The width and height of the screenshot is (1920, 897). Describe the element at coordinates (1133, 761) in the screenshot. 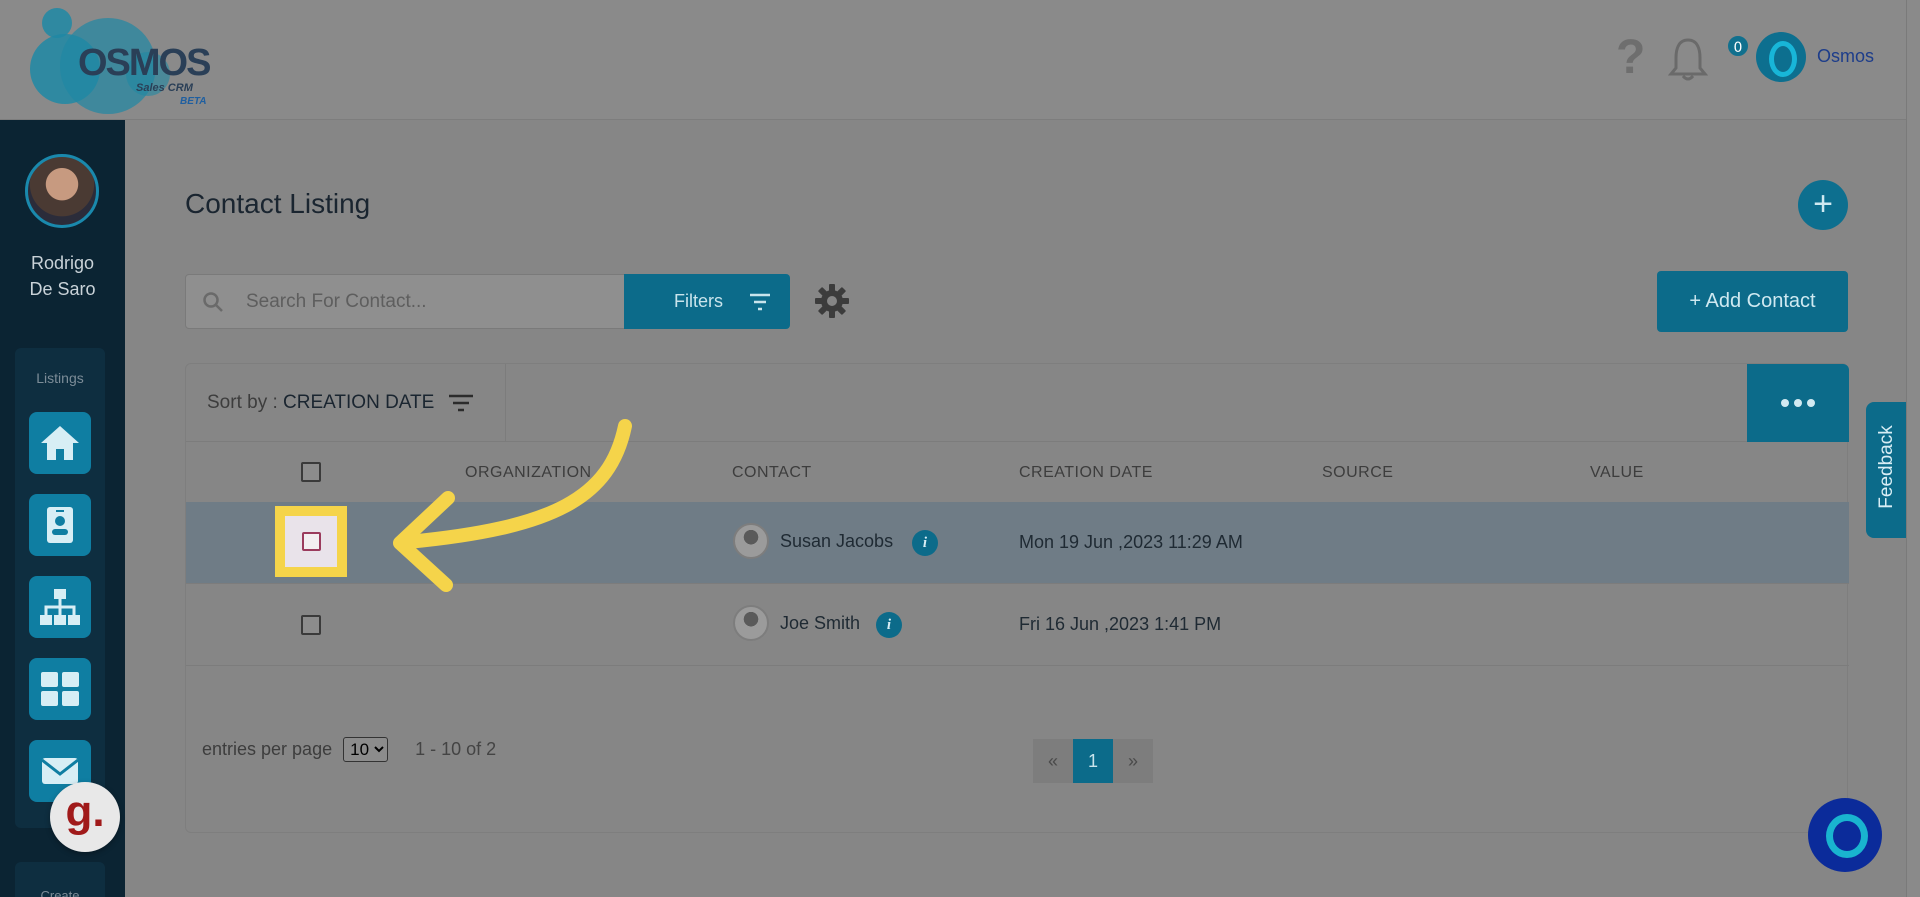

I see `pager-next-button: »` at that location.